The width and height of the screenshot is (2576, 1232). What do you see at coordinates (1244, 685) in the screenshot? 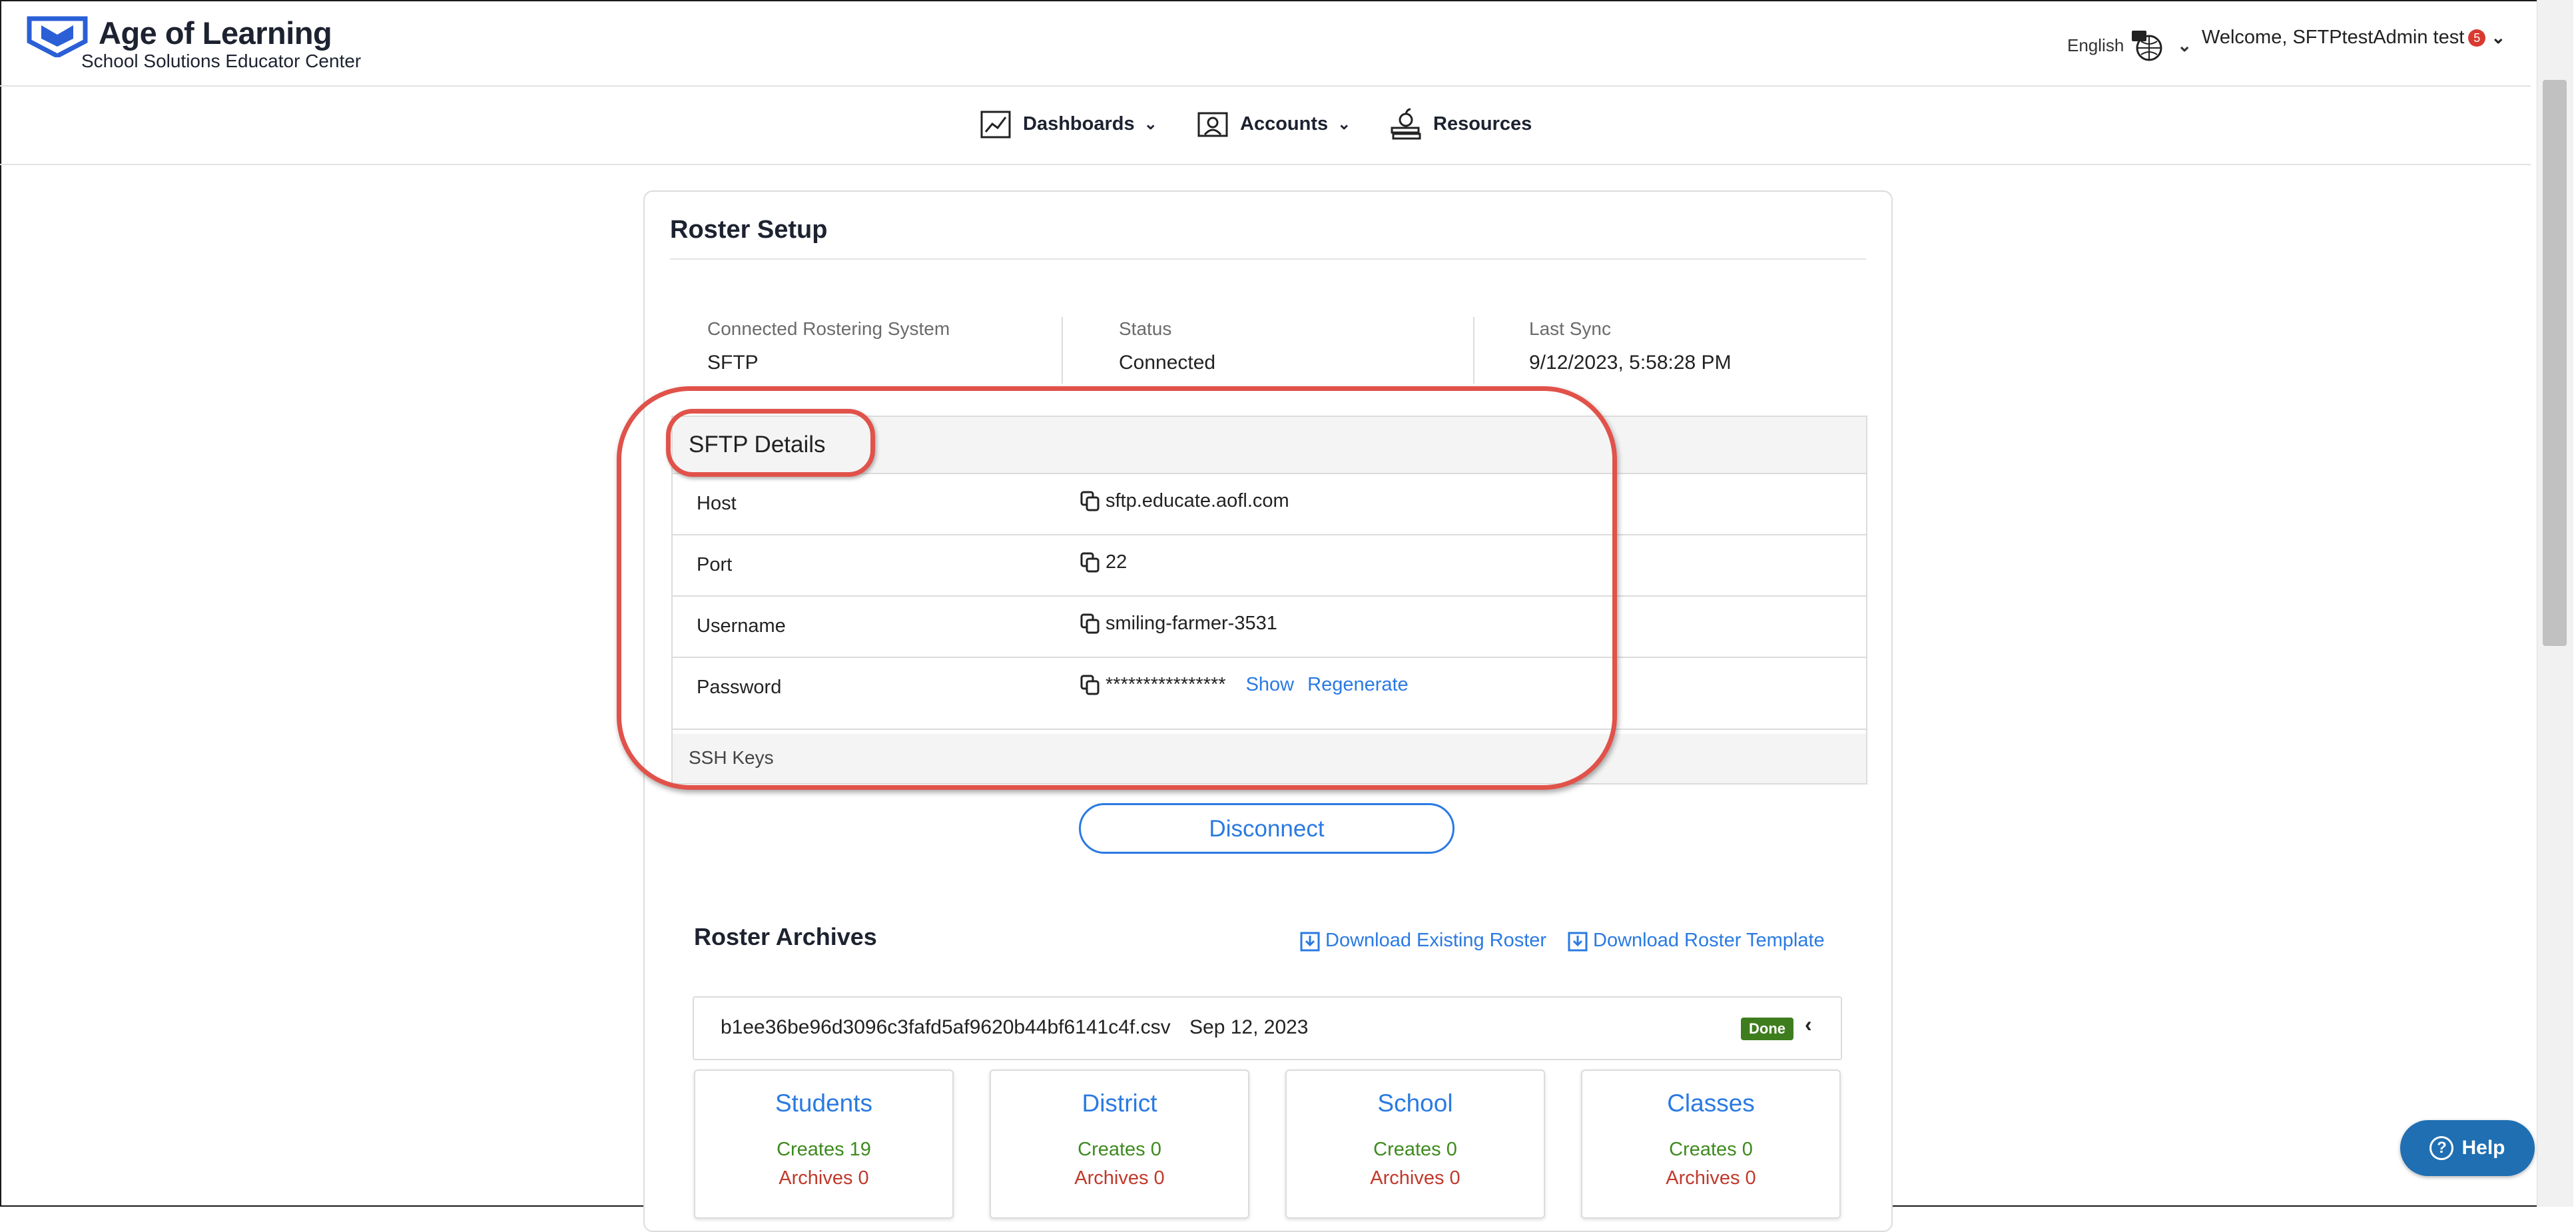
I see `password-value-cell: **************** Show Regenerate` at bounding box center [1244, 685].